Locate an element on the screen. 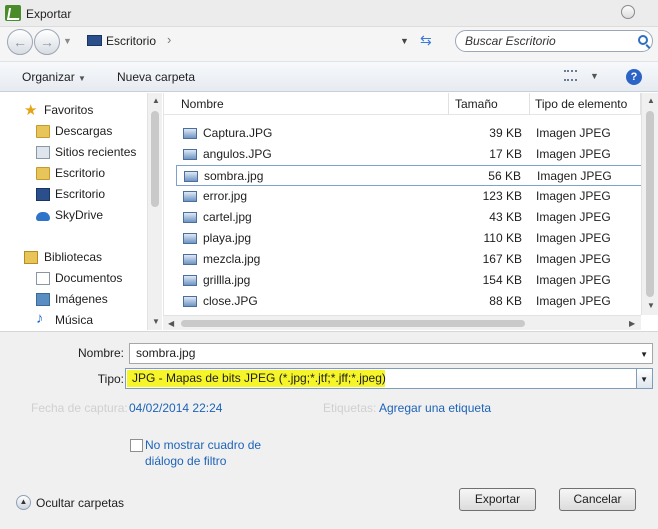 The width and height of the screenshot is (658, 529). nav-item-label: Imágenes is located at coordinates (81, 299).